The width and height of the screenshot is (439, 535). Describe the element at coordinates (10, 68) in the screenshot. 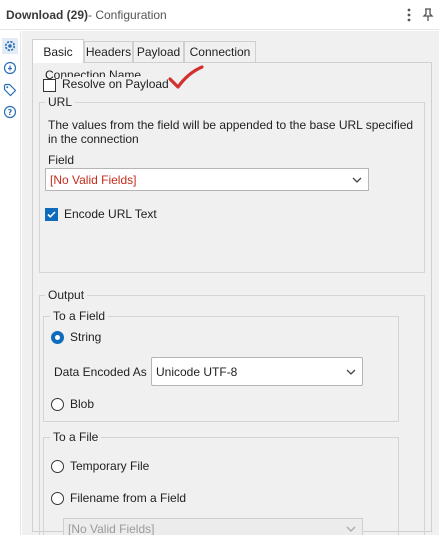

I see `settings-circle-icon` at that location.